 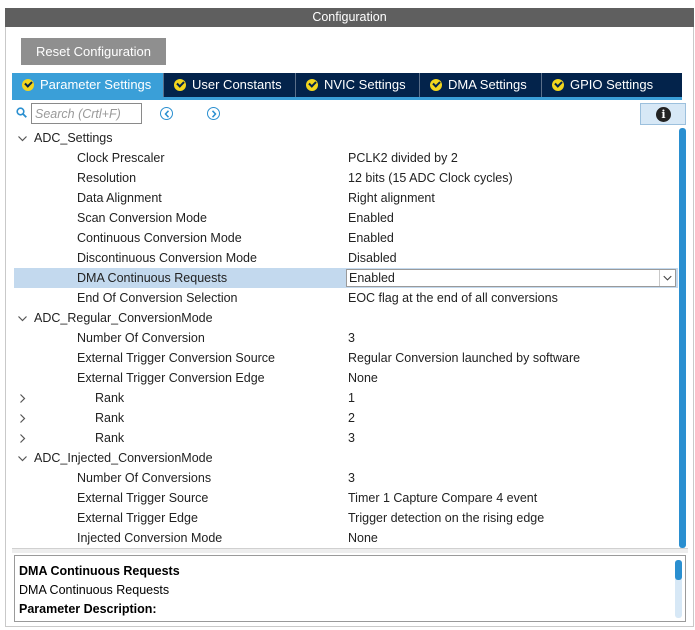 I want to click on tab-parameter-settings: Parameter Settings, so click(x=88, y=85).